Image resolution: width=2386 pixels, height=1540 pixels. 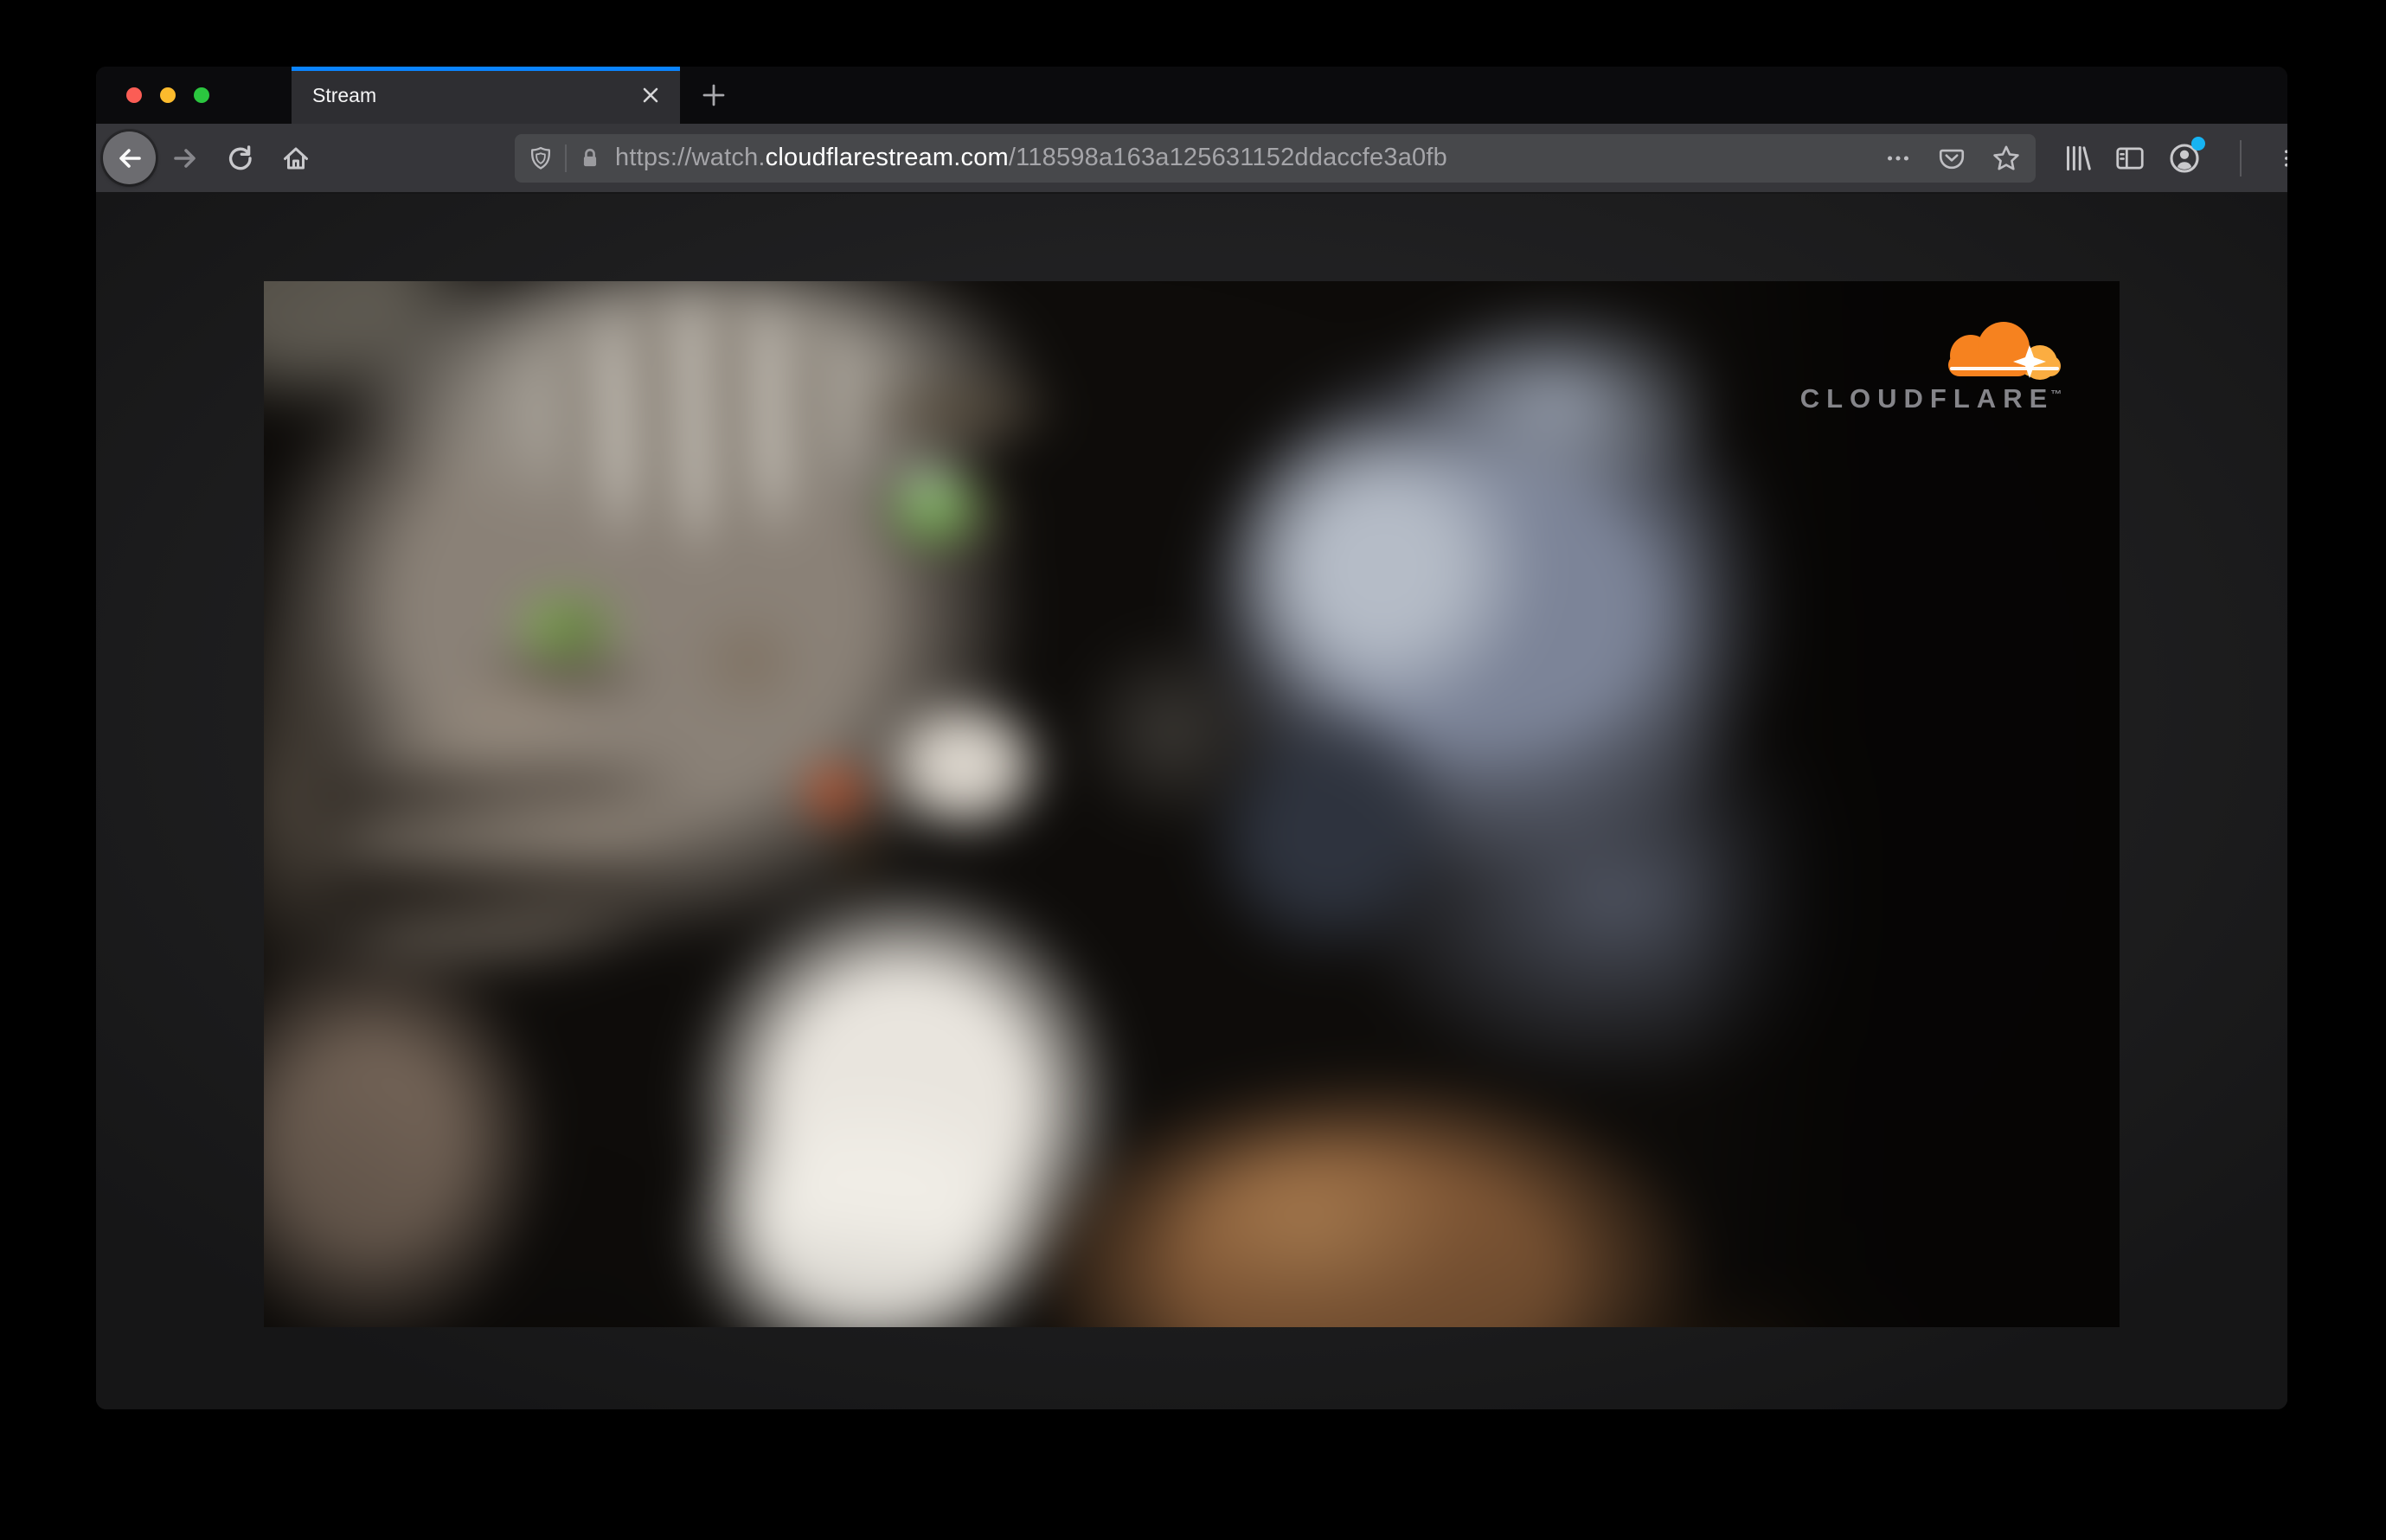 What do you see at coordinates (2198, 143) in the screenshot?
I see `account-notification-dot` at bounding box center [2198, 143].